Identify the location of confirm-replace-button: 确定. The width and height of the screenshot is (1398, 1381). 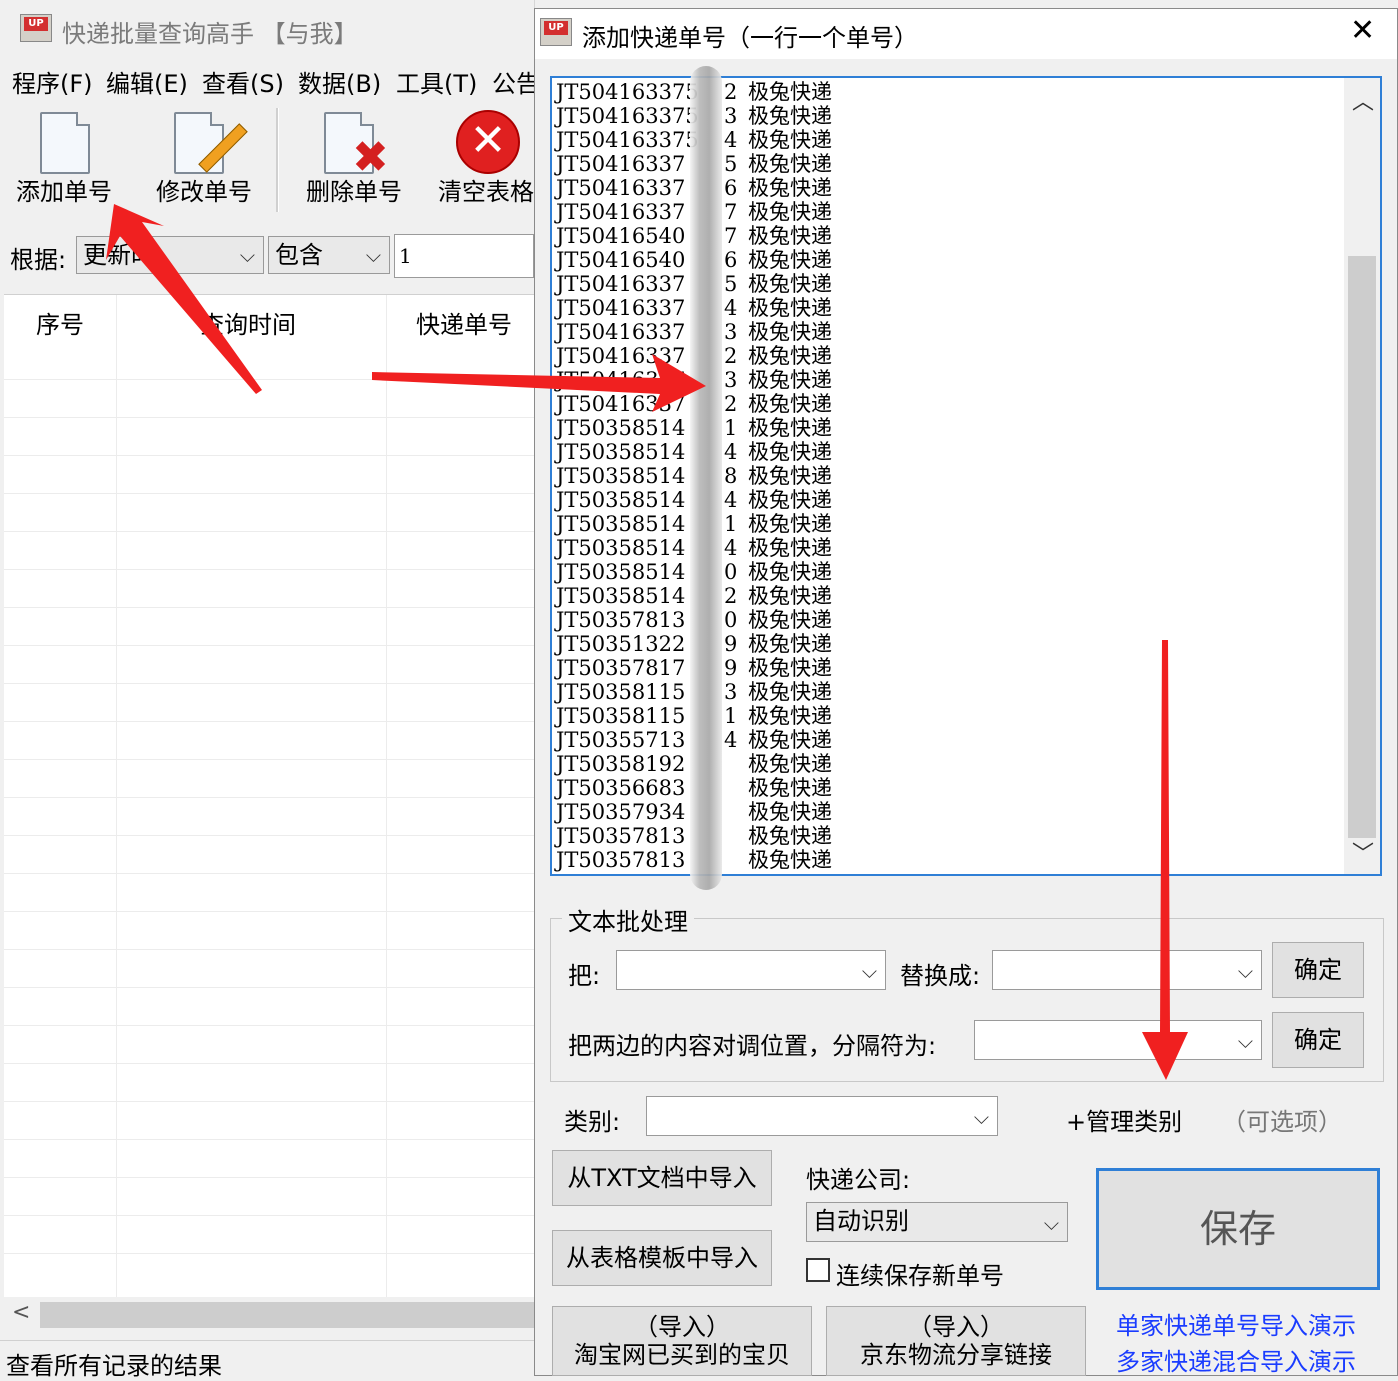
(1318, 970).